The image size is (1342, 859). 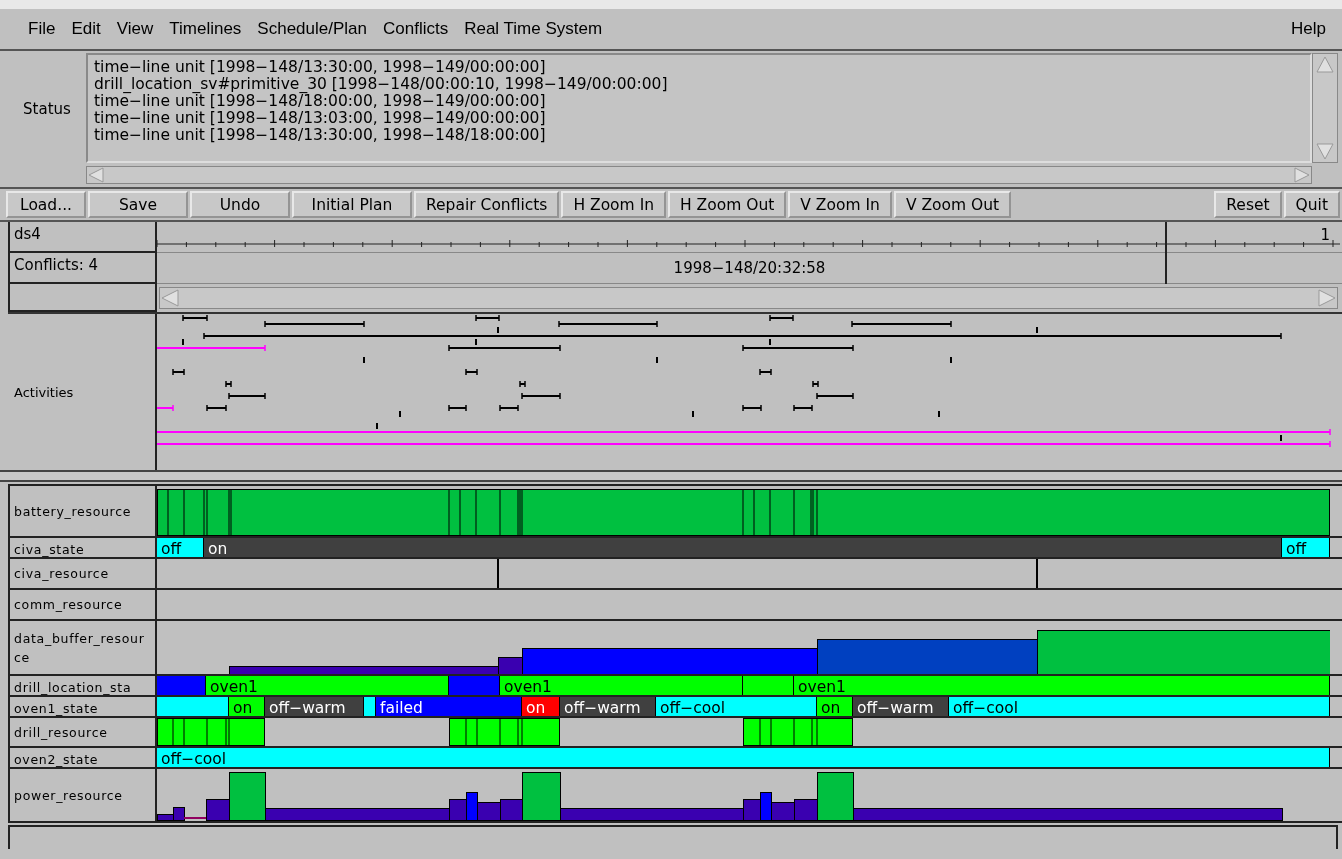 I want to click on timeline-label: data_buffer_resource, so click(x=80, y=648).